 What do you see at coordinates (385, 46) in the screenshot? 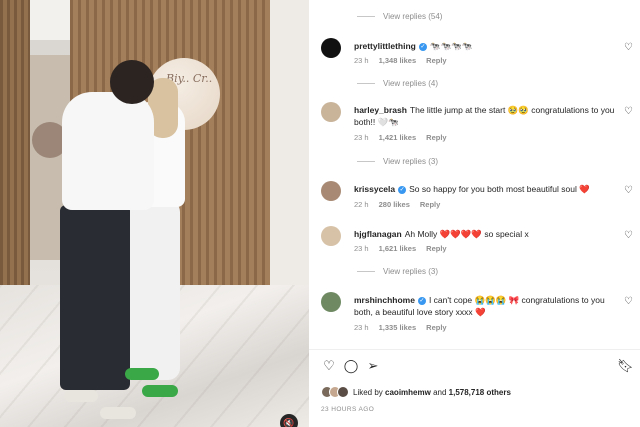
I see `comment-username: prettylittlething` at bounding box center [385, 46].